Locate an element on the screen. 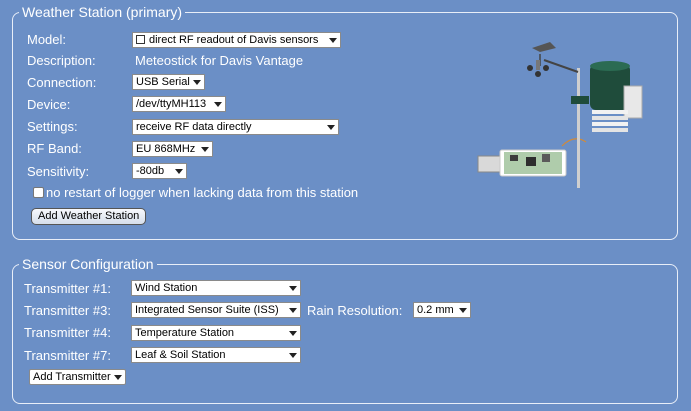 Image resolution: width=691 pixels, height=411 pixels. transmitter-7-select: Leaf & Soil Station is located at coordinates (216, 355).